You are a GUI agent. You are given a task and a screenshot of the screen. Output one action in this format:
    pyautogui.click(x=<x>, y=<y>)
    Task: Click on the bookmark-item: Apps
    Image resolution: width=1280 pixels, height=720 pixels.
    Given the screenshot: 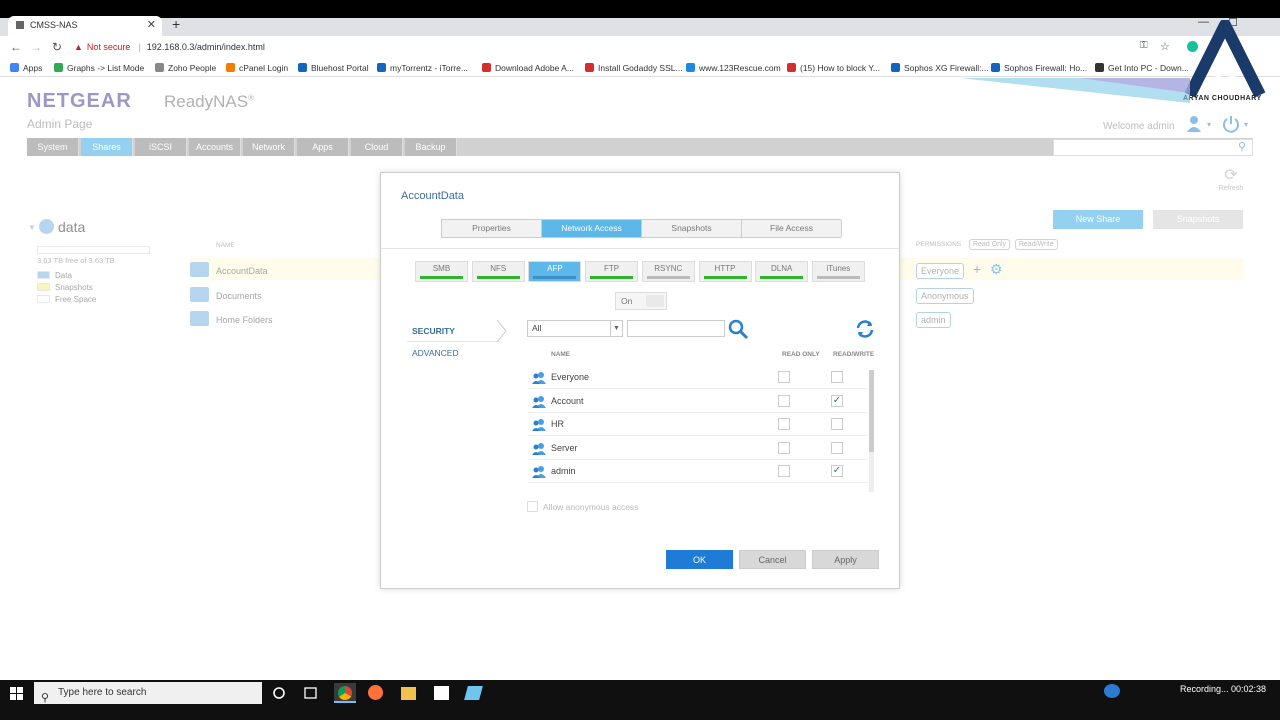 What is the action you would take?
    pyautogui.click(x=26, y=68)
    